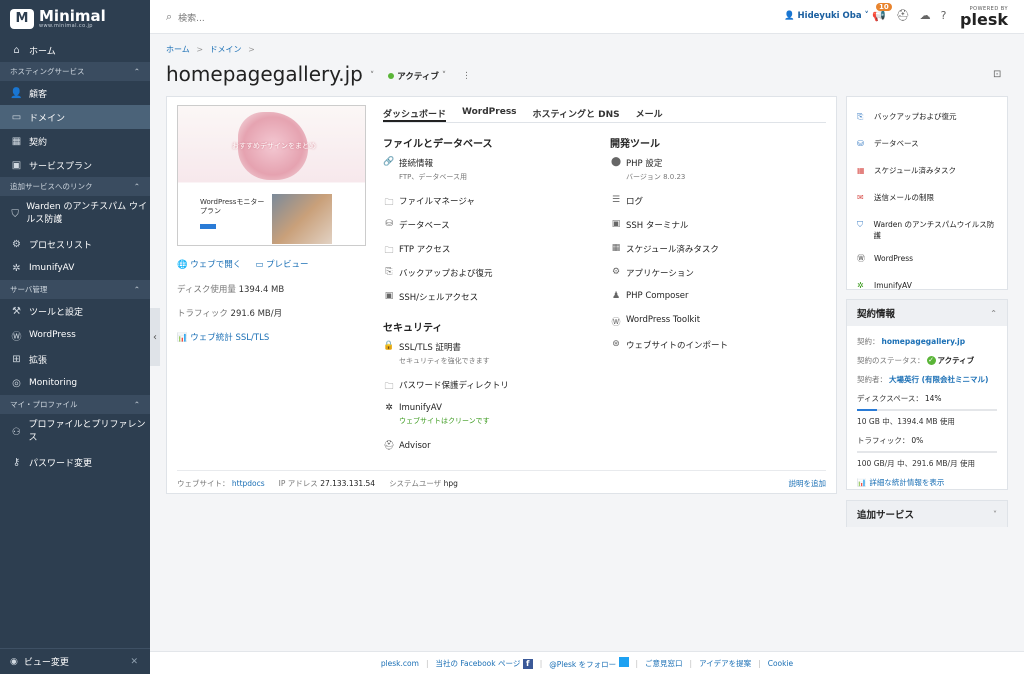 This screenshot has width=1024, height=674. What do you see at coordinates (248, 483) in the screenshot?
I see `docroot-link: httpdocs` at bounding box center [248, 483].